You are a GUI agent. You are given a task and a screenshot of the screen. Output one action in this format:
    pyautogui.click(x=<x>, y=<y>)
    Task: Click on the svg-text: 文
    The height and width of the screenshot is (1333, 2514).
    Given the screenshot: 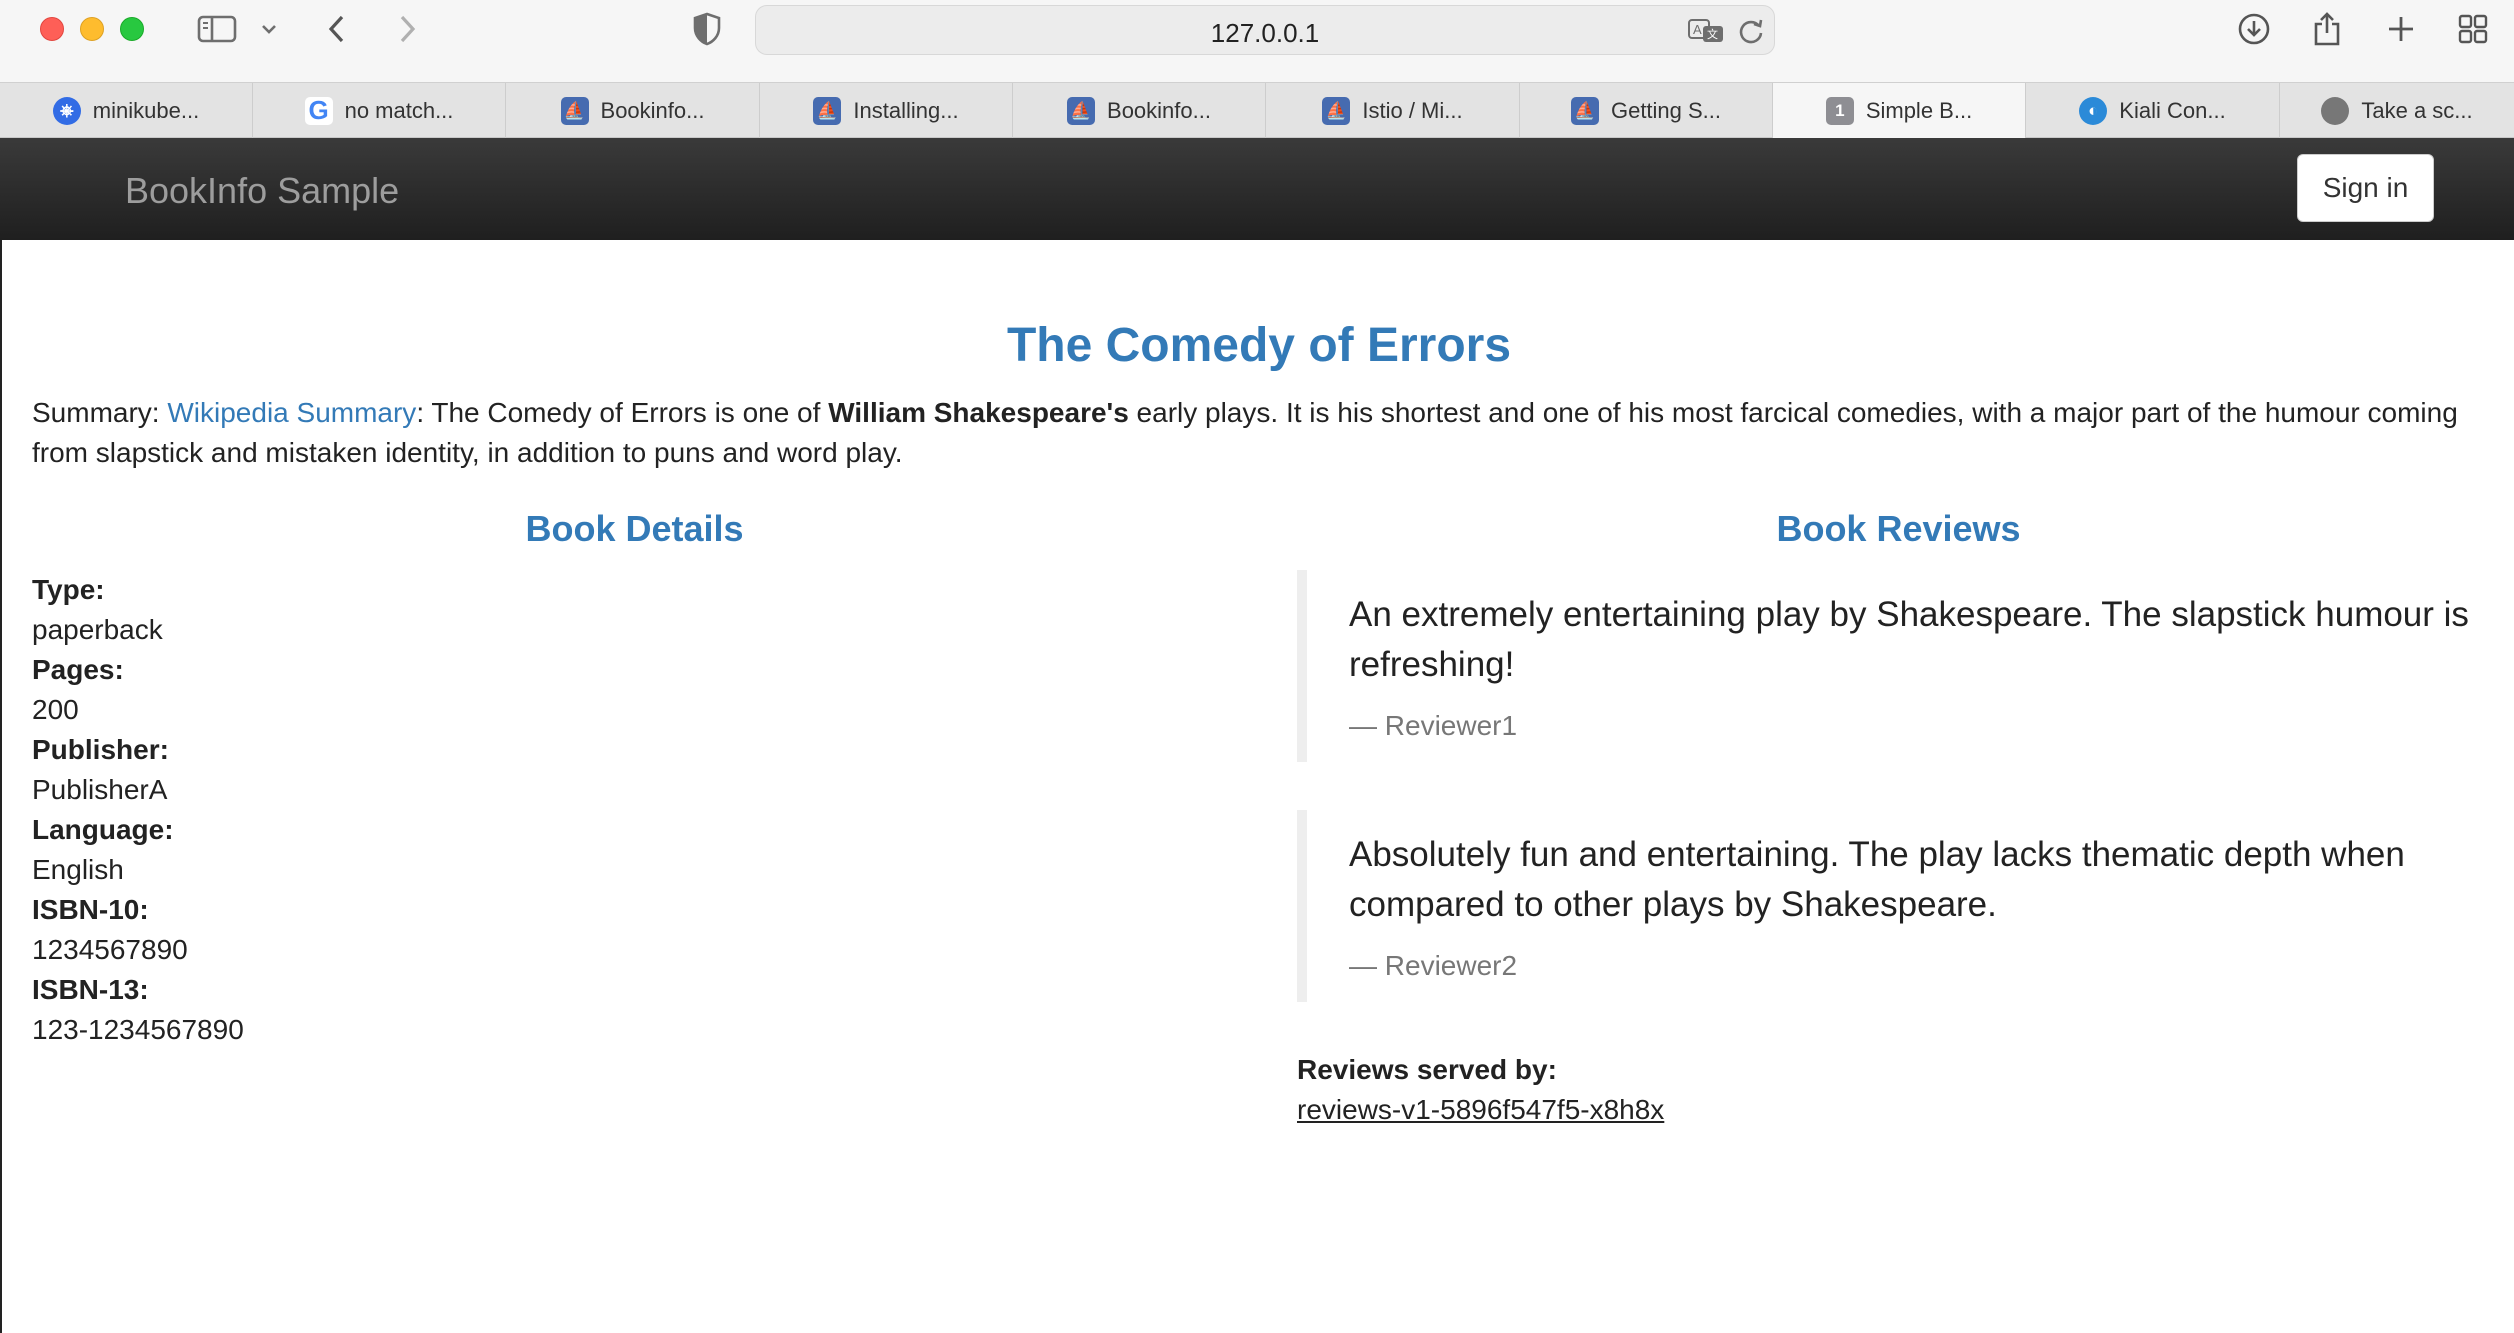 What is the action you would take?
    pyautogui.click(x=1712, y=34)
    